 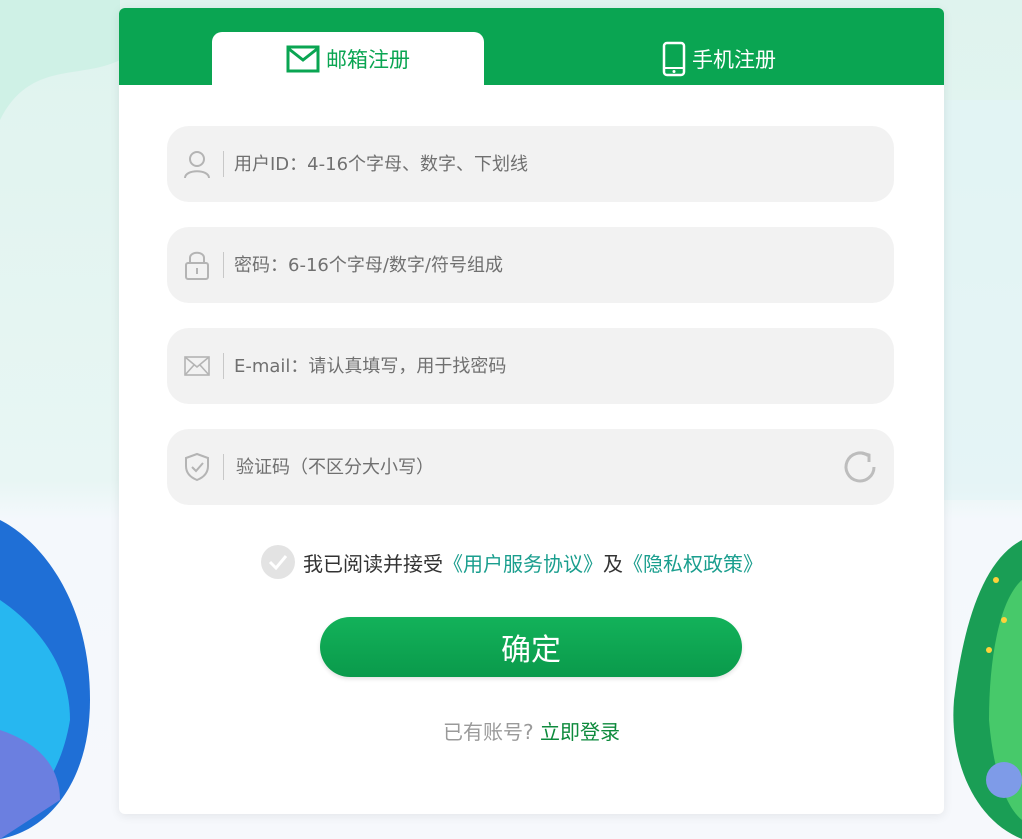 I want to click on user-id-input, so click(x=514, y=164).